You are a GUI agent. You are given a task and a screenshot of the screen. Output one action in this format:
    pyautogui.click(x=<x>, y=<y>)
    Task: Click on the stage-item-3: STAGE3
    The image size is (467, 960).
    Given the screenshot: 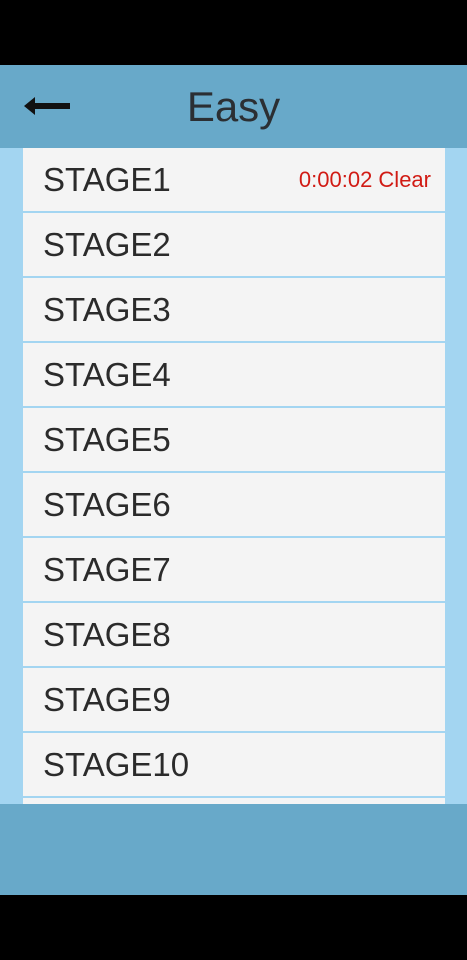 What is the action you would take?
    pyautogui.click(x=234, y=309)
    